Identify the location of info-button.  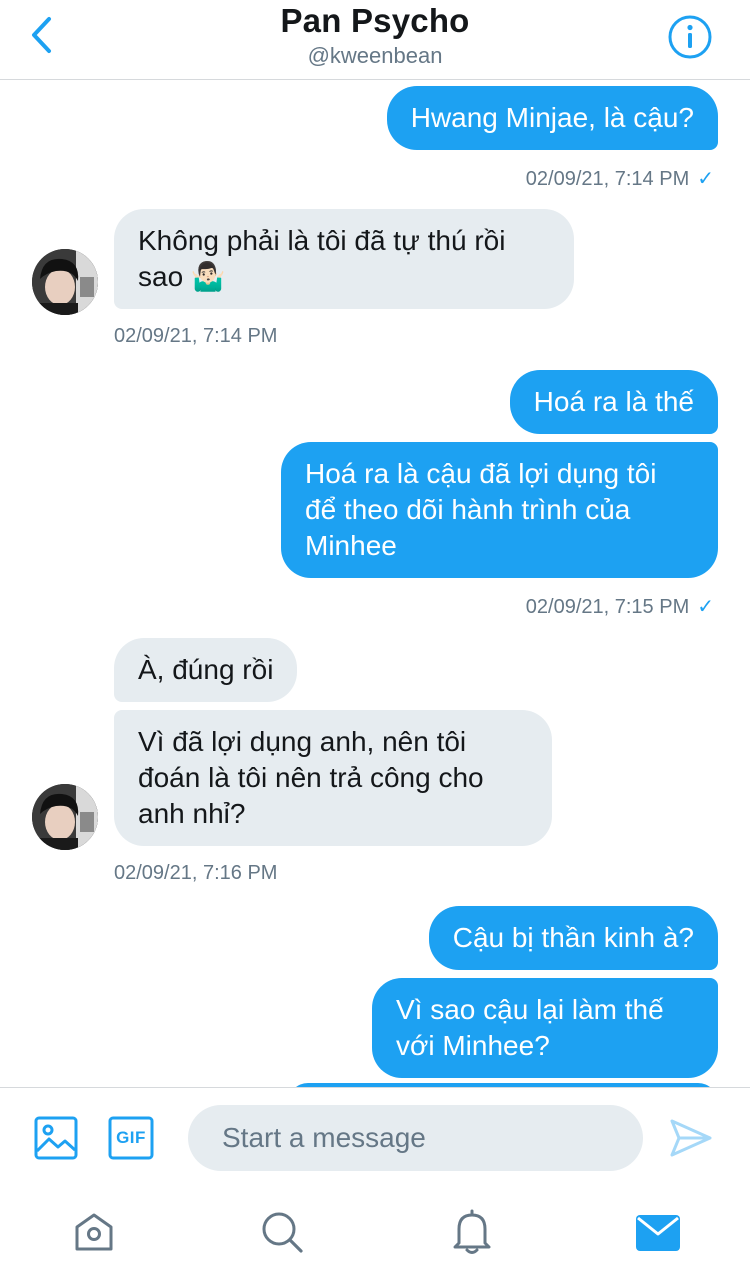
(690, 37).